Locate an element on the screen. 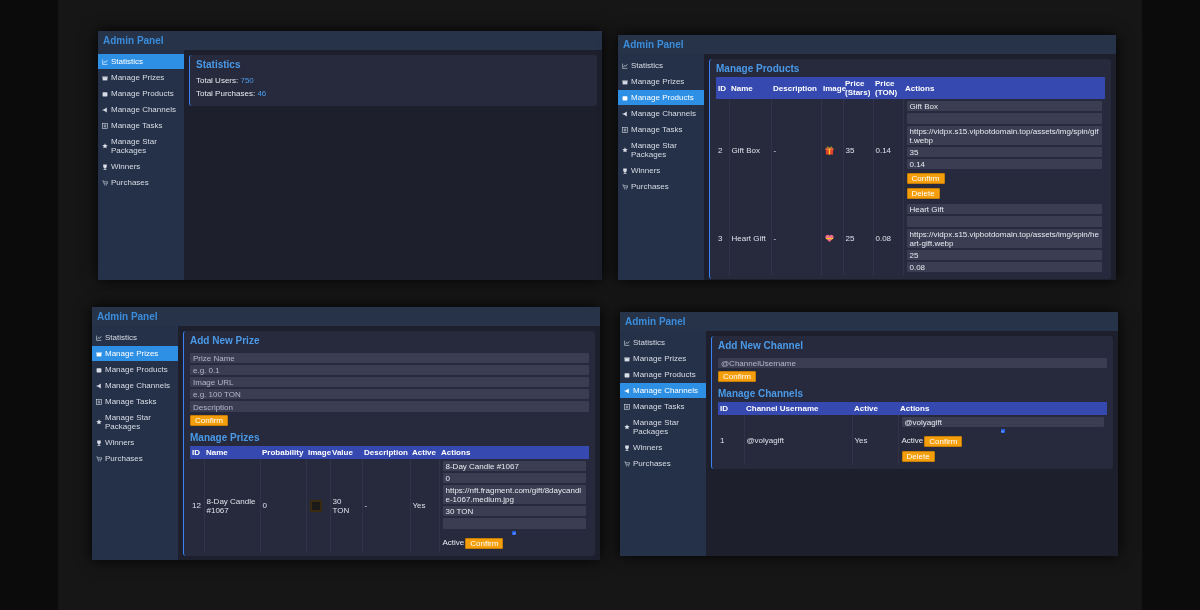  input-field: Gift Box is located at coordinates (1004, 106).